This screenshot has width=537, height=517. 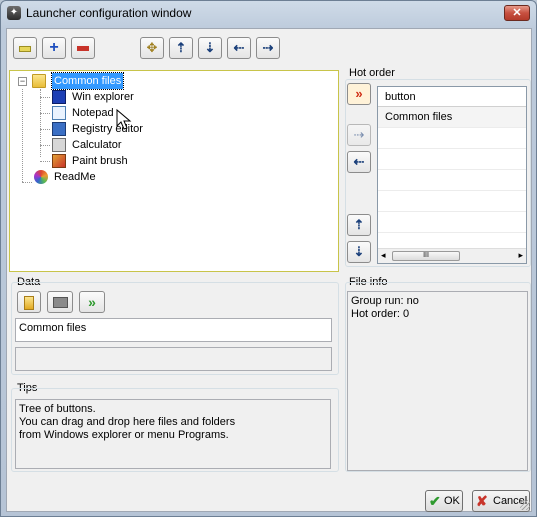 I want to click on ok-button: ✔ OK, so click(x=444, y=501).